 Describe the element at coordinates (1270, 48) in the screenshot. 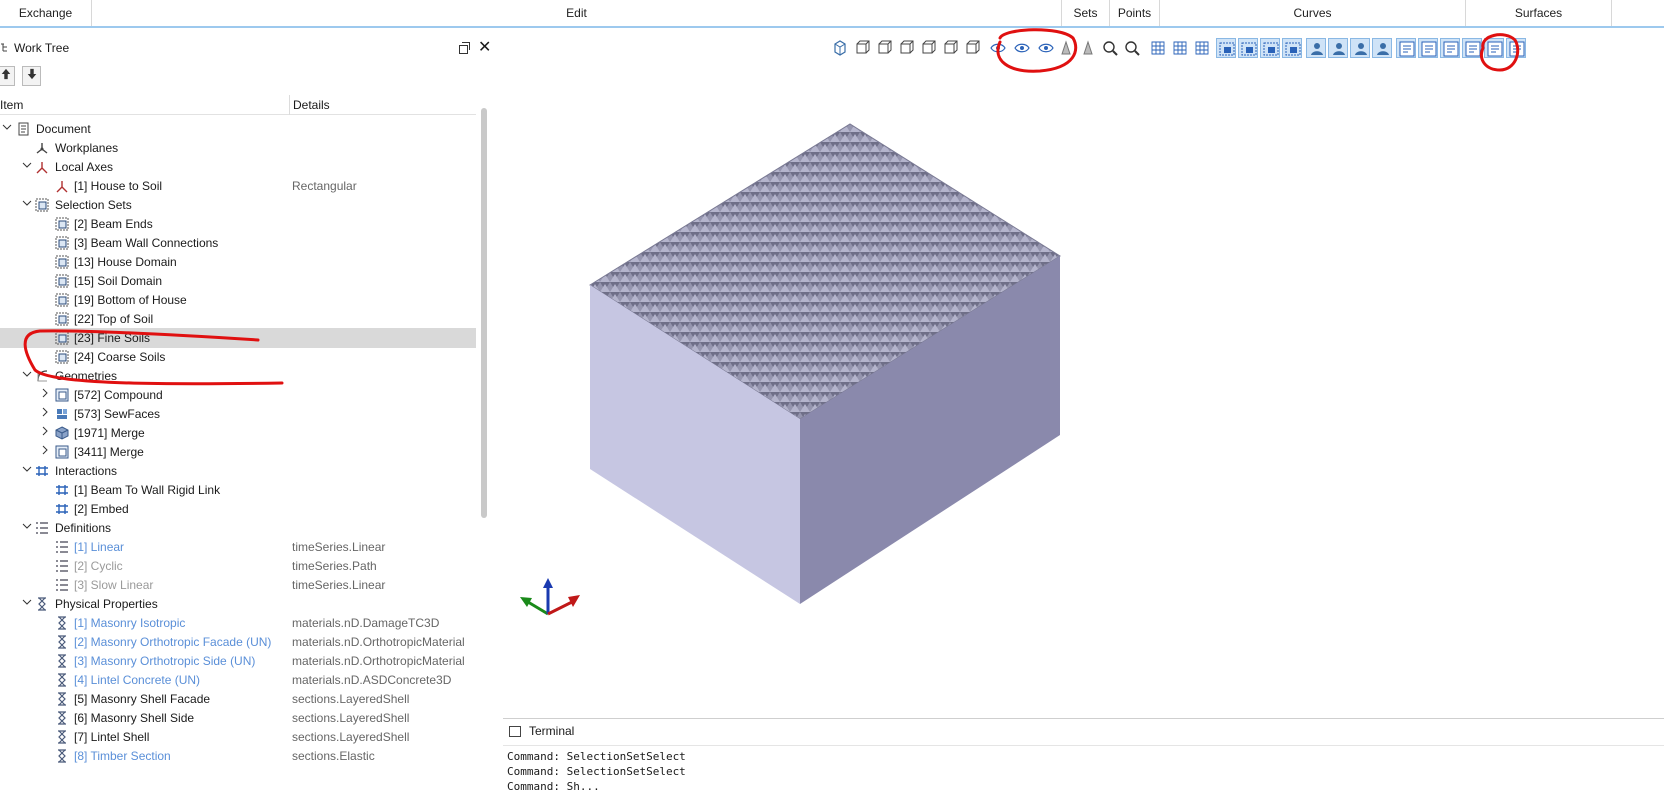

I see `select-face-icon` at that location.